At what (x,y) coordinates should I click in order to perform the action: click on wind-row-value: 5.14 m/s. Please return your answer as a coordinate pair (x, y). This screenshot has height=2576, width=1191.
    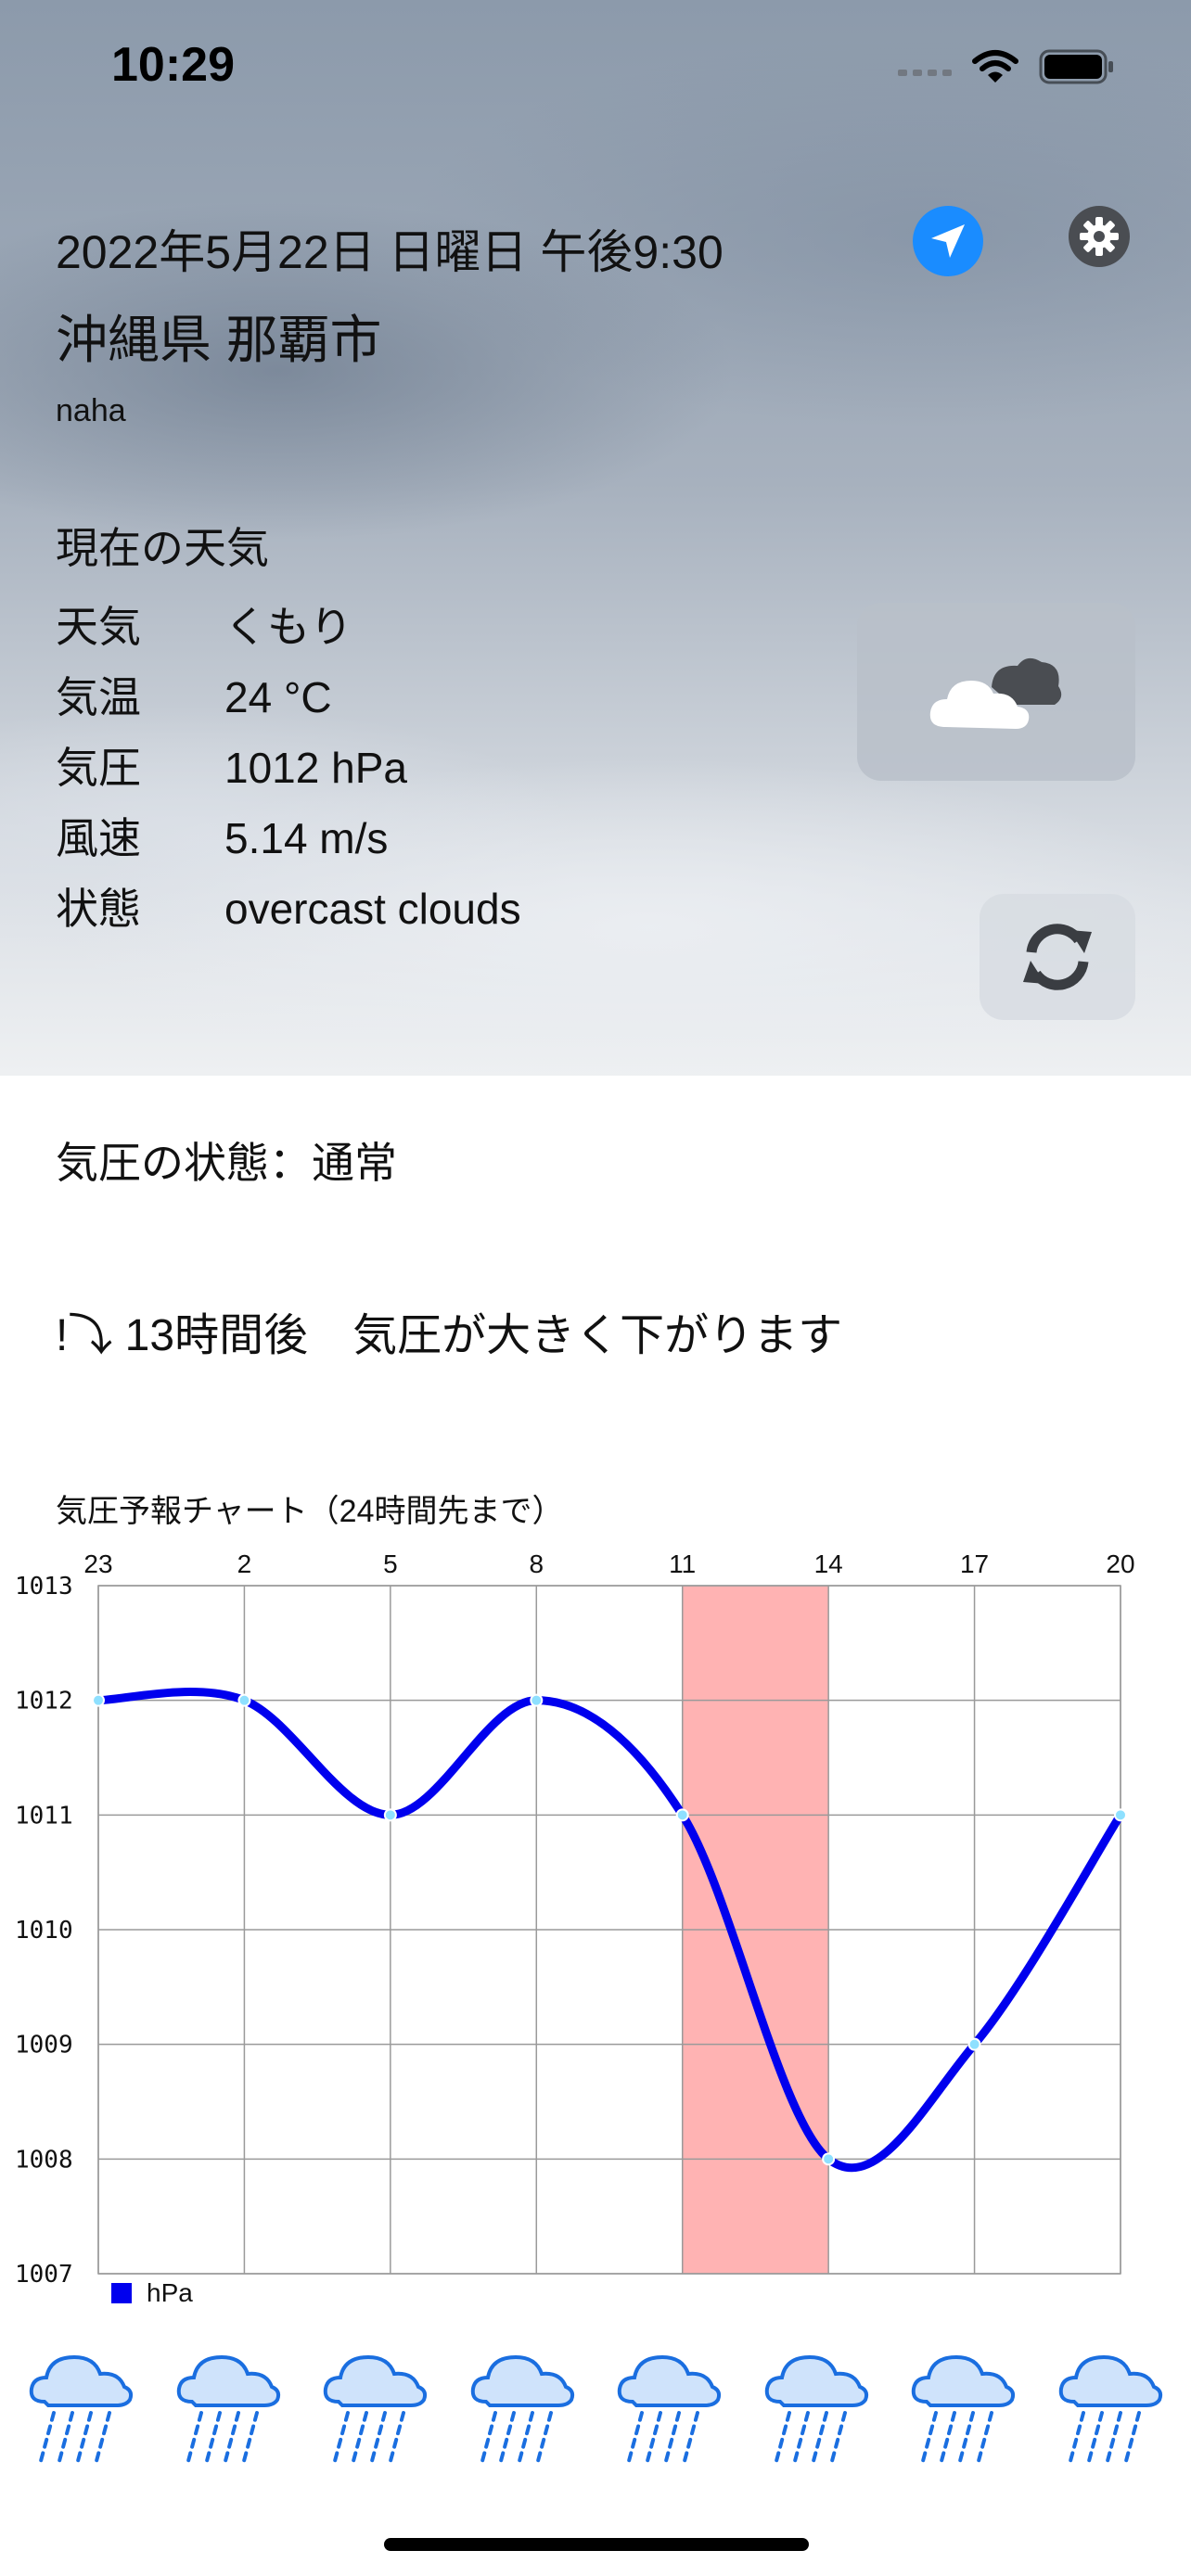
    Looking at the image, I should click on (306, 838).